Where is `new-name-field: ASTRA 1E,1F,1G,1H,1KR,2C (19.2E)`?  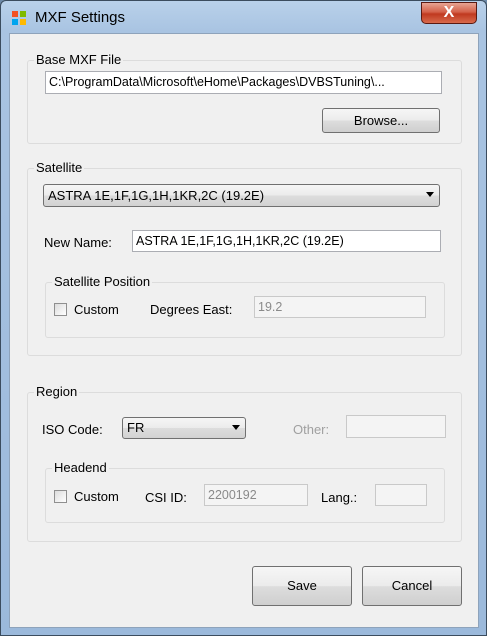 new-name-field: ASTRA 1E,1F,1G,1H,1KR,2C (19.2E) is located at coordinates (286, 241).